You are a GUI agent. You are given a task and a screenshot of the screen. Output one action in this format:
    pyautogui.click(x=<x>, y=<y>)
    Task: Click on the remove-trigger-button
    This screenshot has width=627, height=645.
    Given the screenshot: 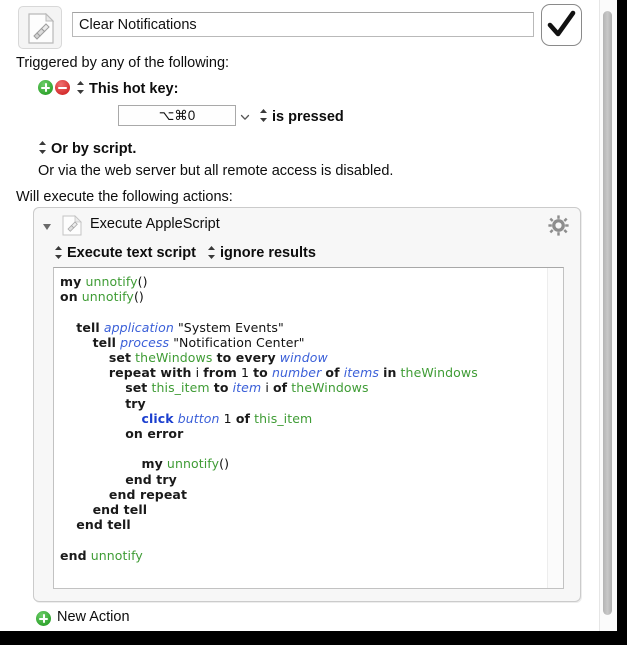 What is the action you would take?
    pyautogui.click(x=62, y=87)
    